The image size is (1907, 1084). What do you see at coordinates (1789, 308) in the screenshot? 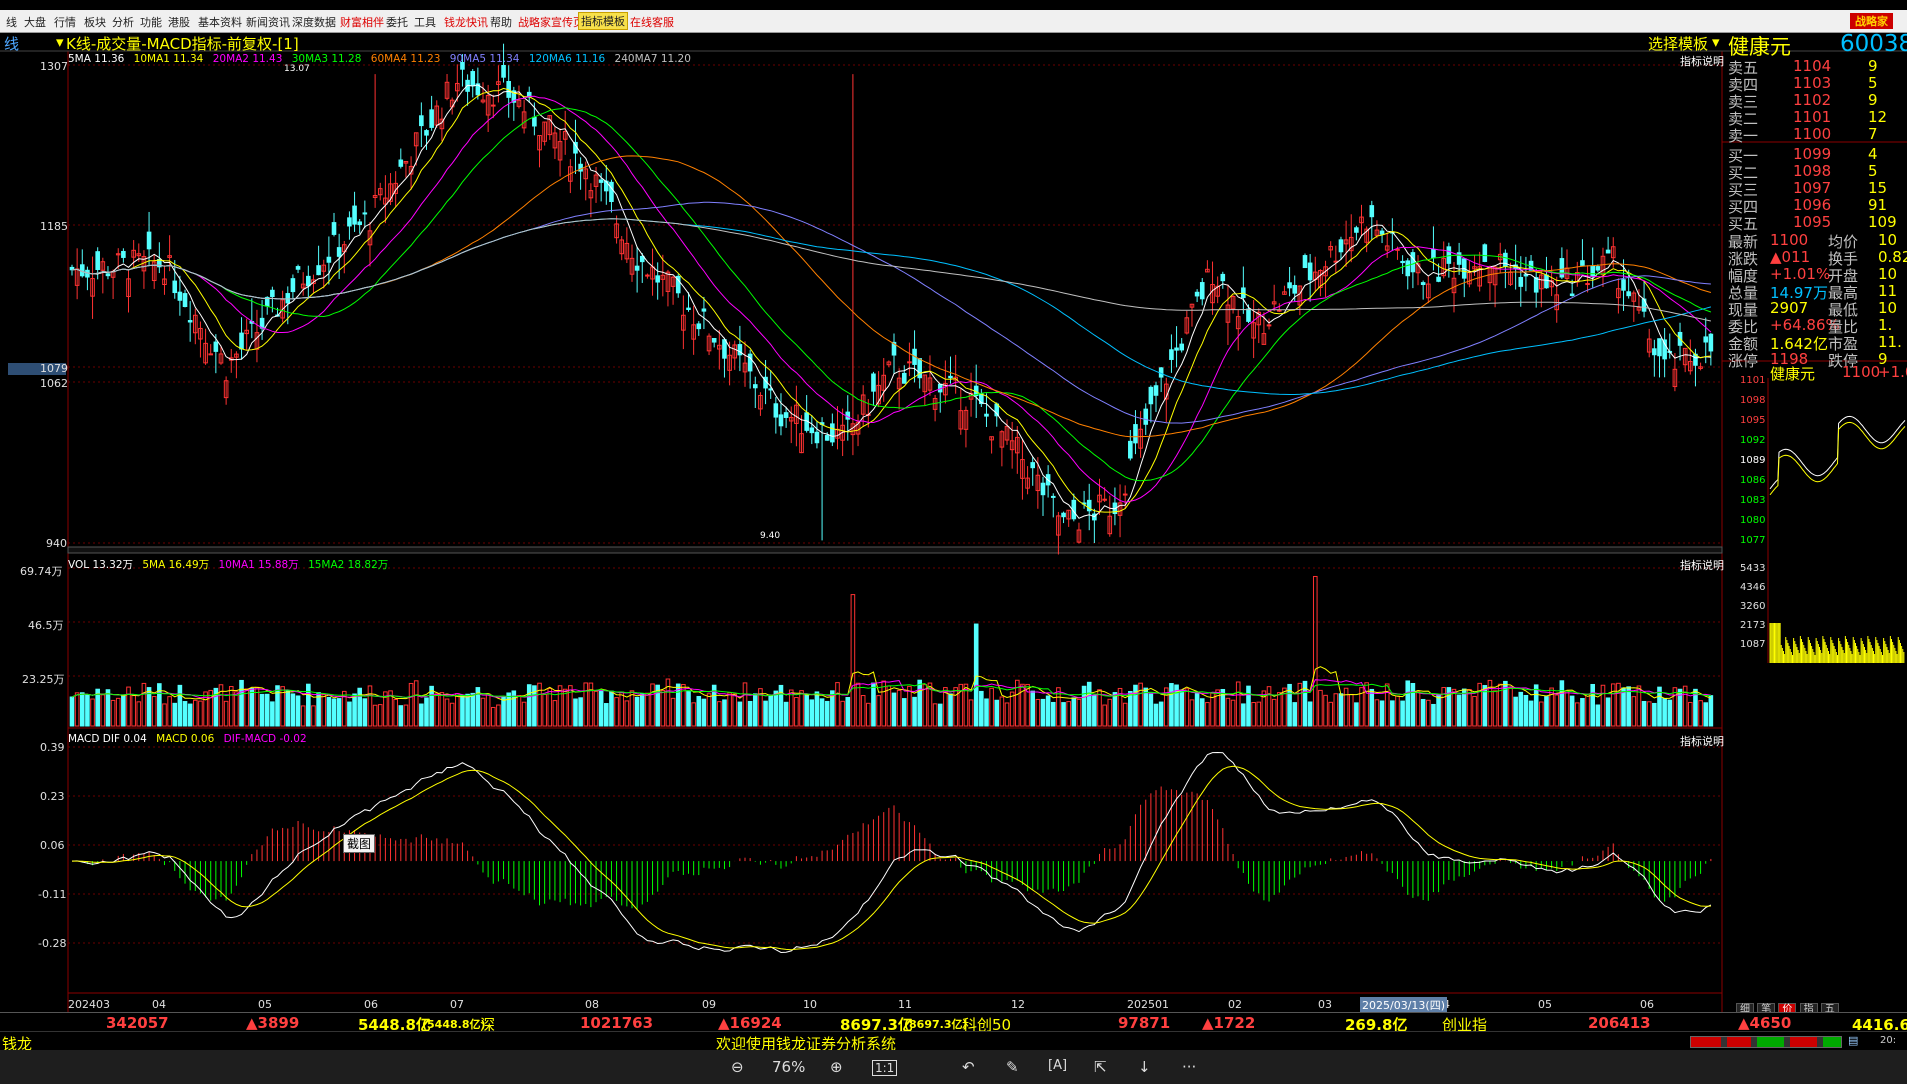
I see `stat-value: 2907` at bounding box center [1789, 308].